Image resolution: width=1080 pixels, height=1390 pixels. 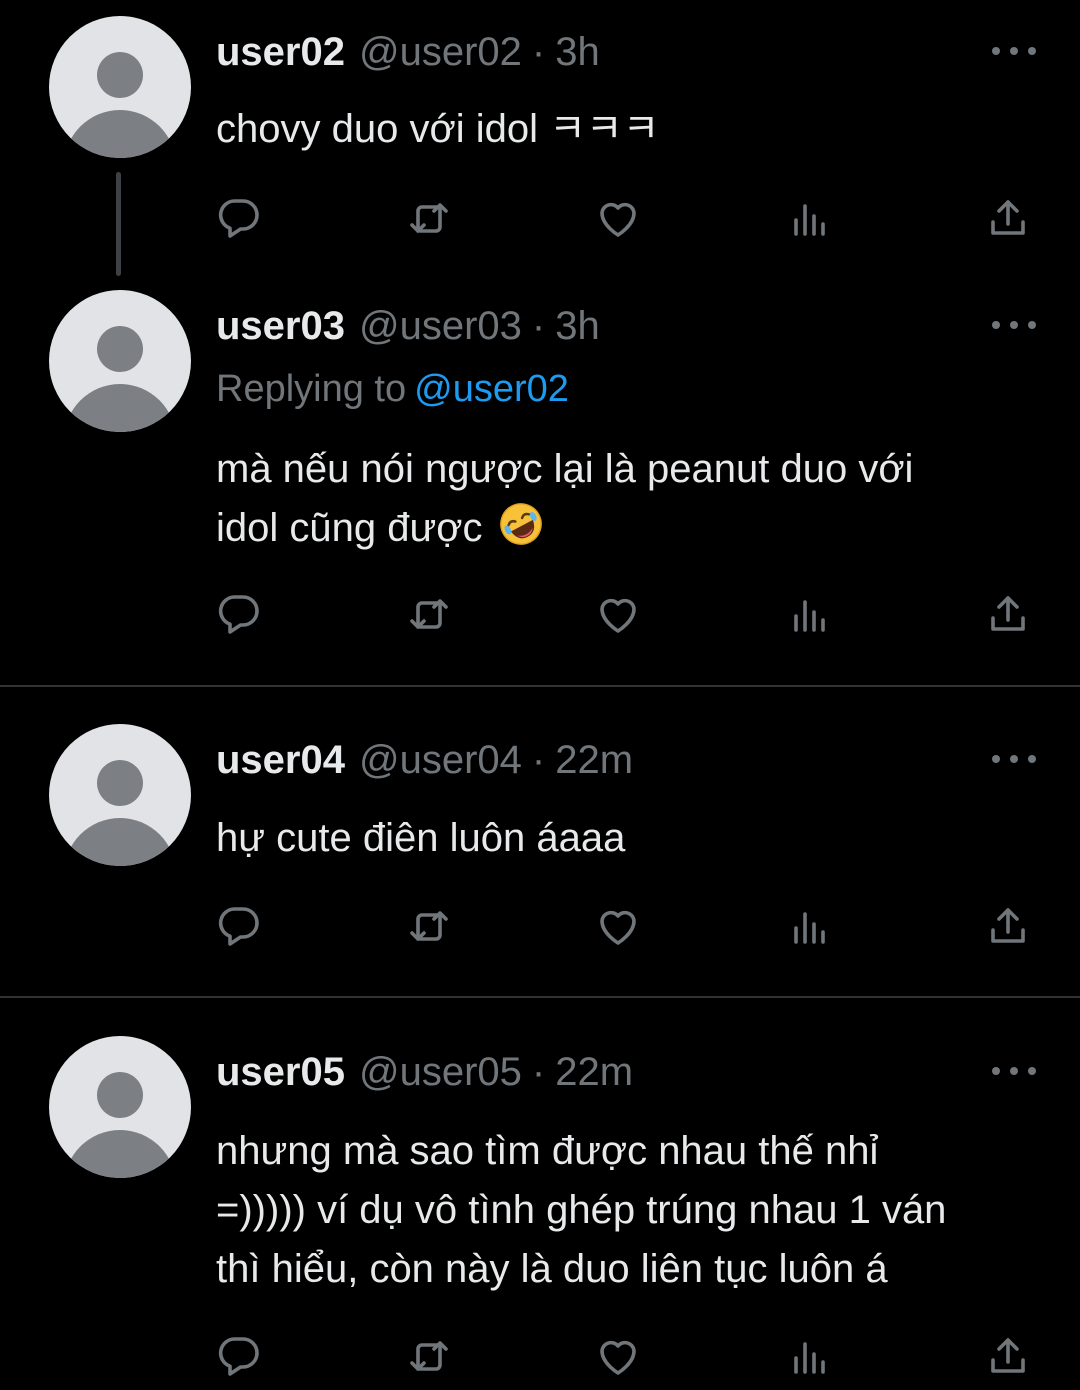 I want to click on tweet-text-line-with-emoji: idol cũng được, so click(x=631, y=528).